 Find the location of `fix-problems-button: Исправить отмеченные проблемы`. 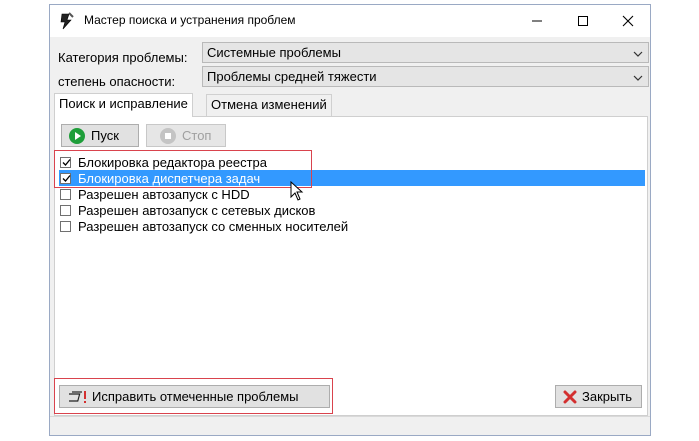

fix-problems-button: Исправить отмеченные проблемы is located at coordinates (194, 396).